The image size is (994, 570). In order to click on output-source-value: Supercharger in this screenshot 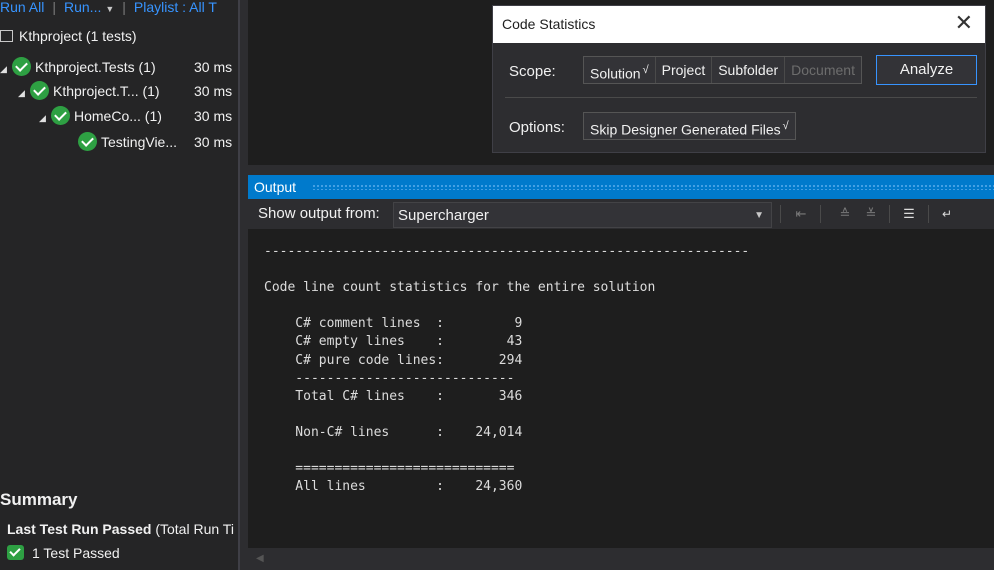, I will do `click(443, 215)`.